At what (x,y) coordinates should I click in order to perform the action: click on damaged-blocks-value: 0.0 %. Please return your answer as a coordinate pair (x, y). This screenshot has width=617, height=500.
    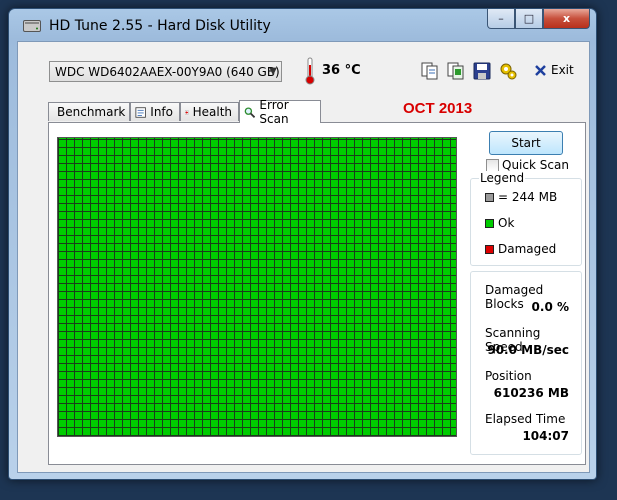
    Looking at the image, I should click on (550, 307).